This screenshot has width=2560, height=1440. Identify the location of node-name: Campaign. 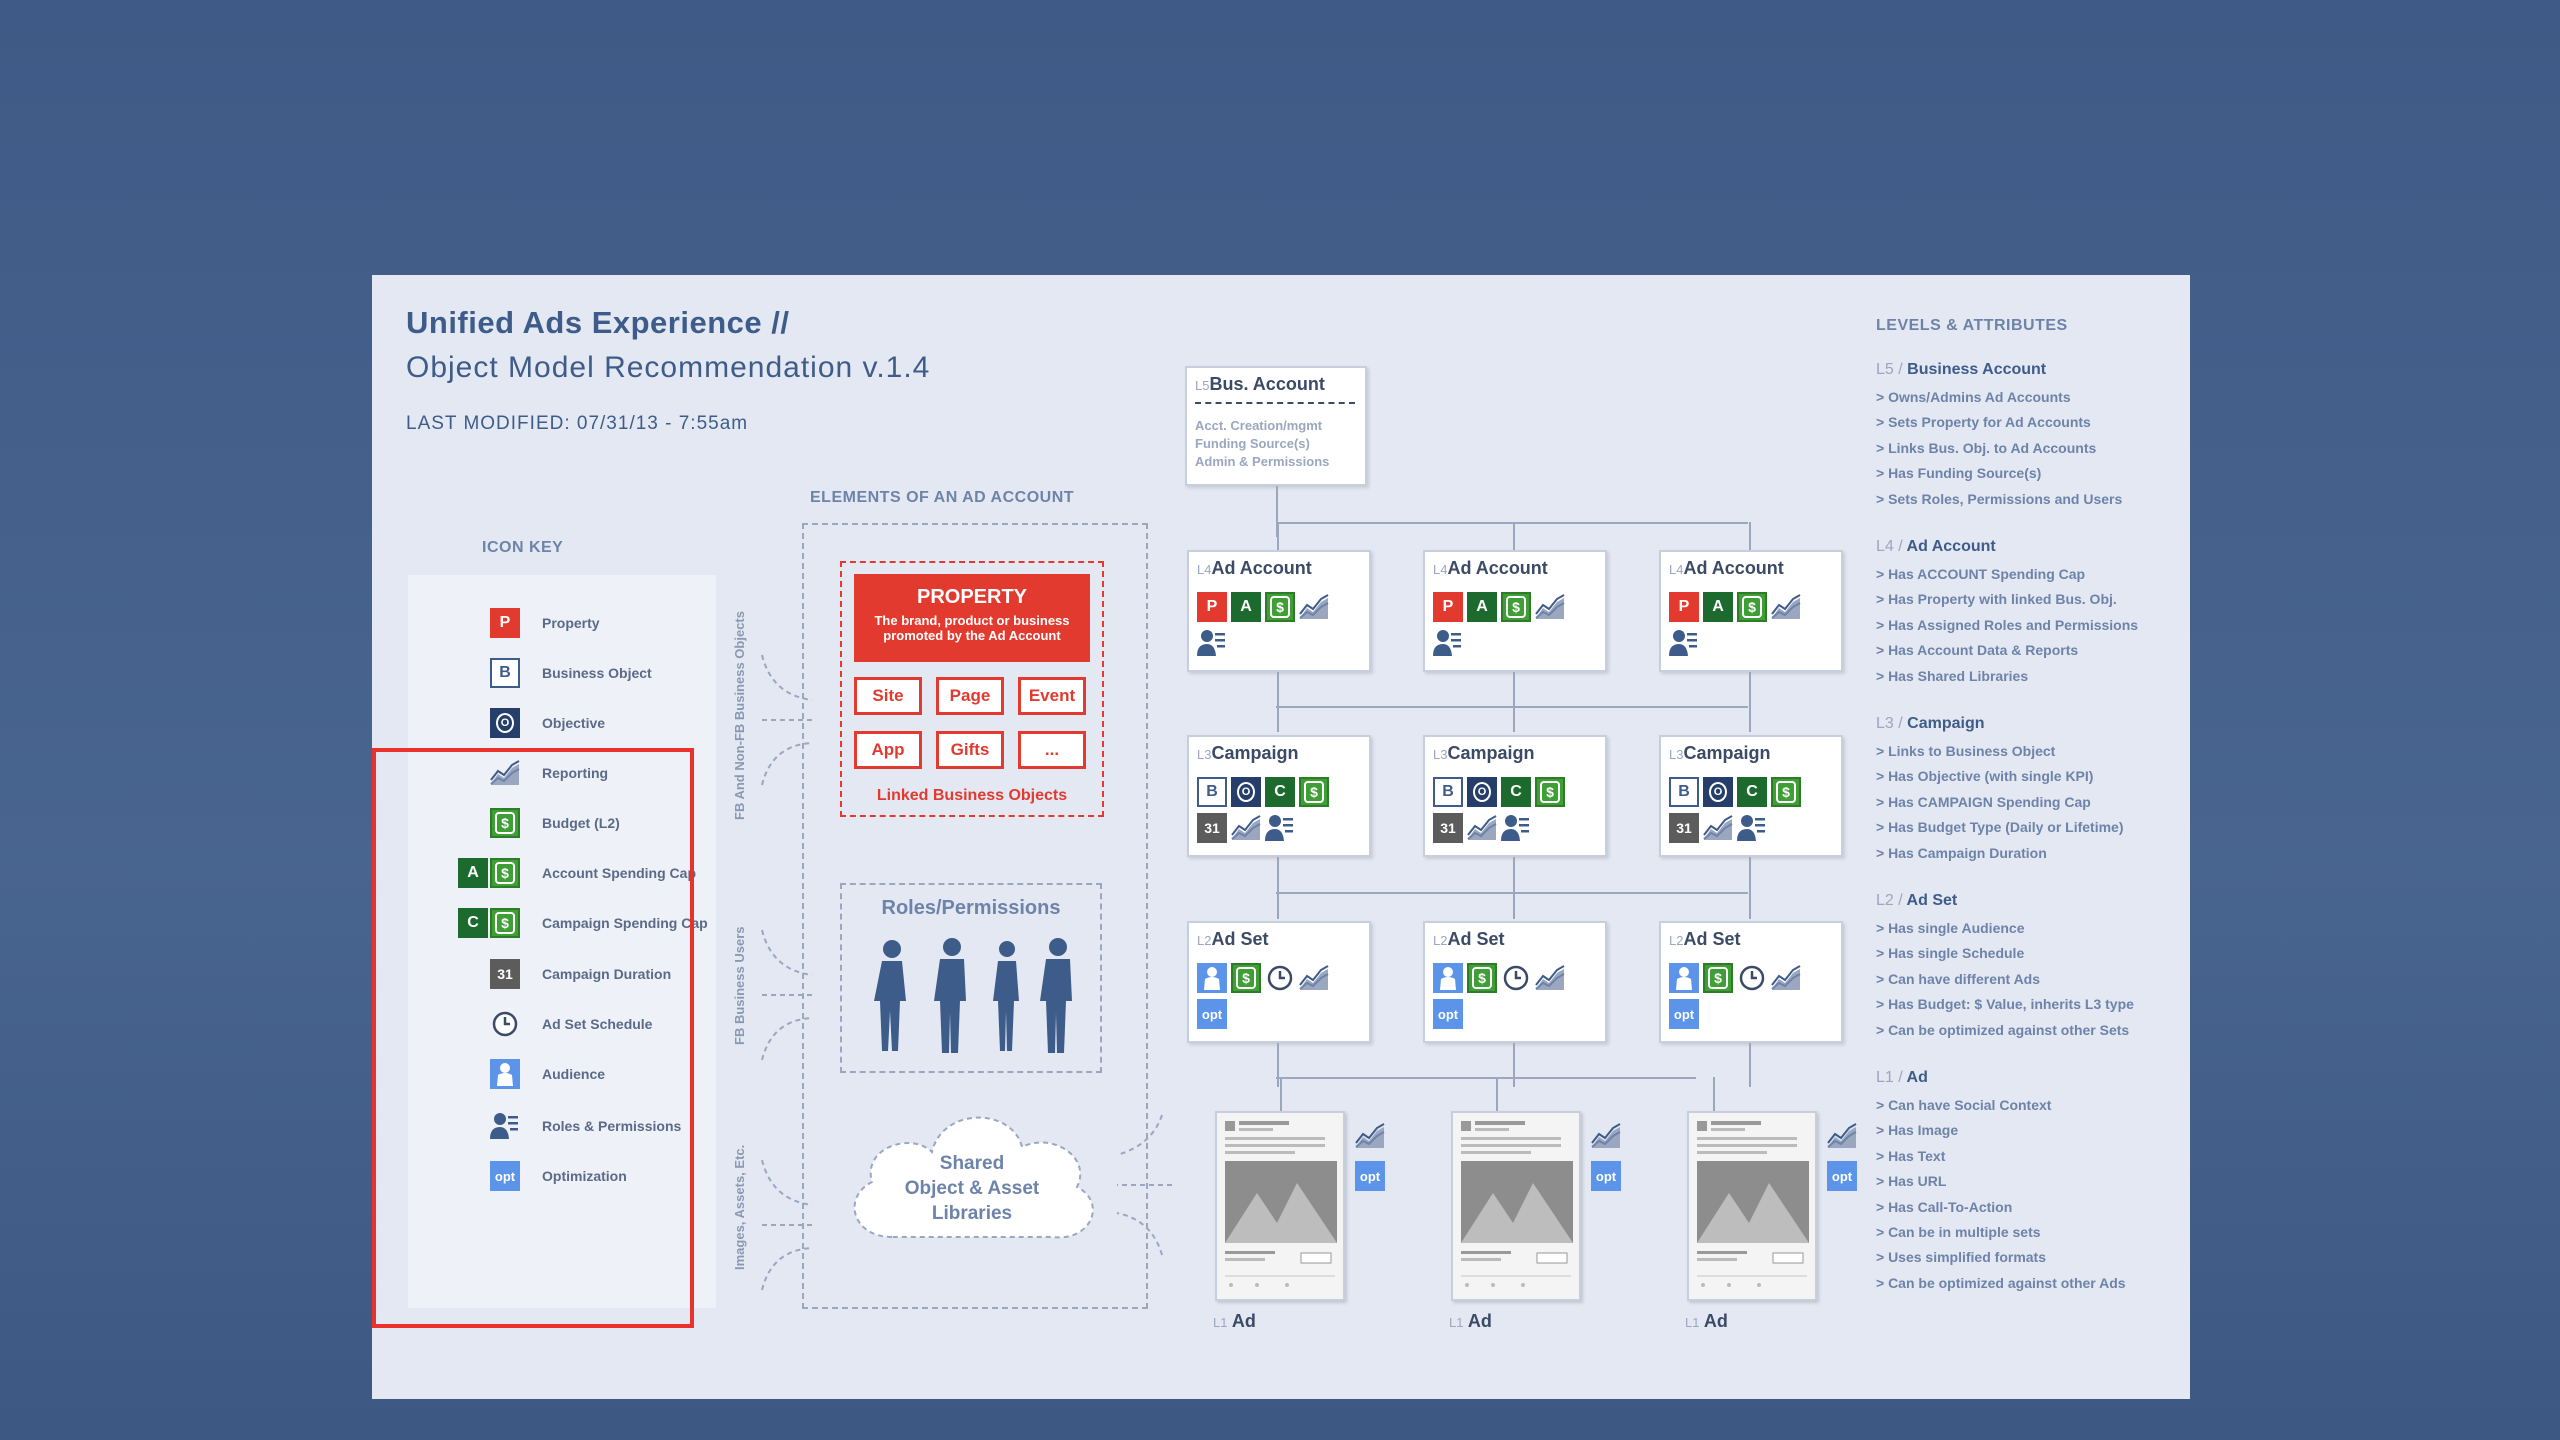
(1491, 753).